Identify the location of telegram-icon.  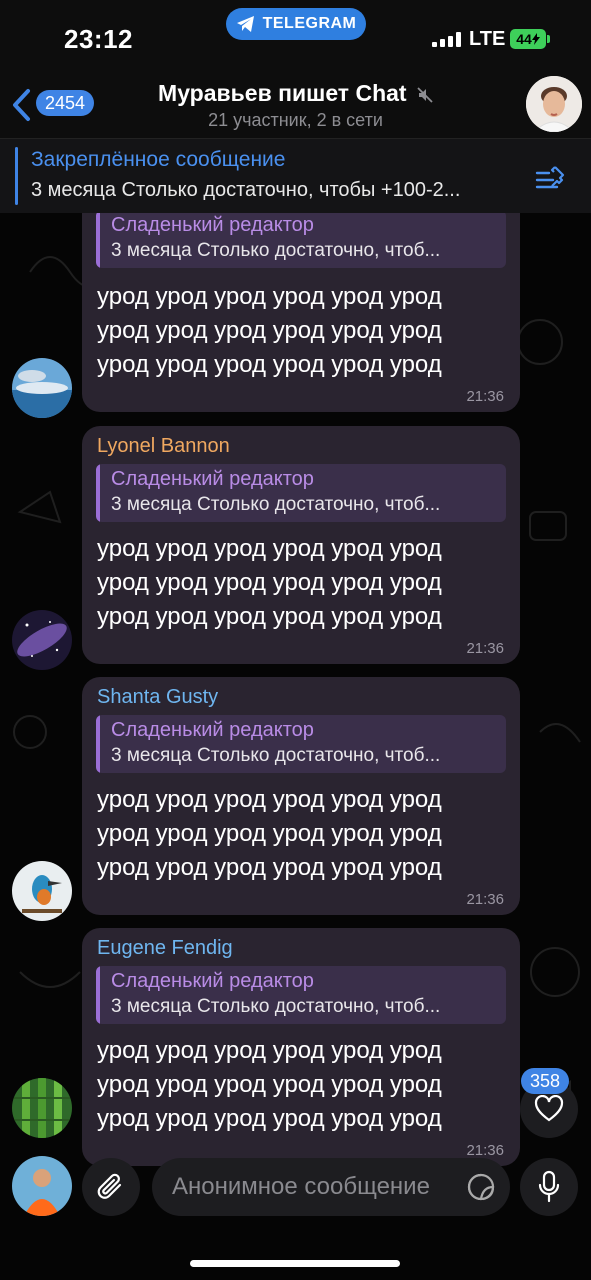
(245, 24).